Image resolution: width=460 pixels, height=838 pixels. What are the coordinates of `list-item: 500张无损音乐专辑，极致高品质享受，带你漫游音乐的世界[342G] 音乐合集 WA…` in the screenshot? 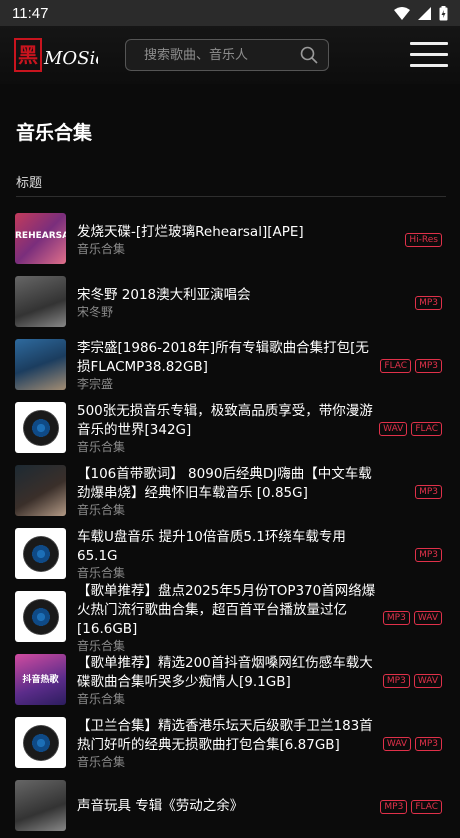 It's located at (230, 428).